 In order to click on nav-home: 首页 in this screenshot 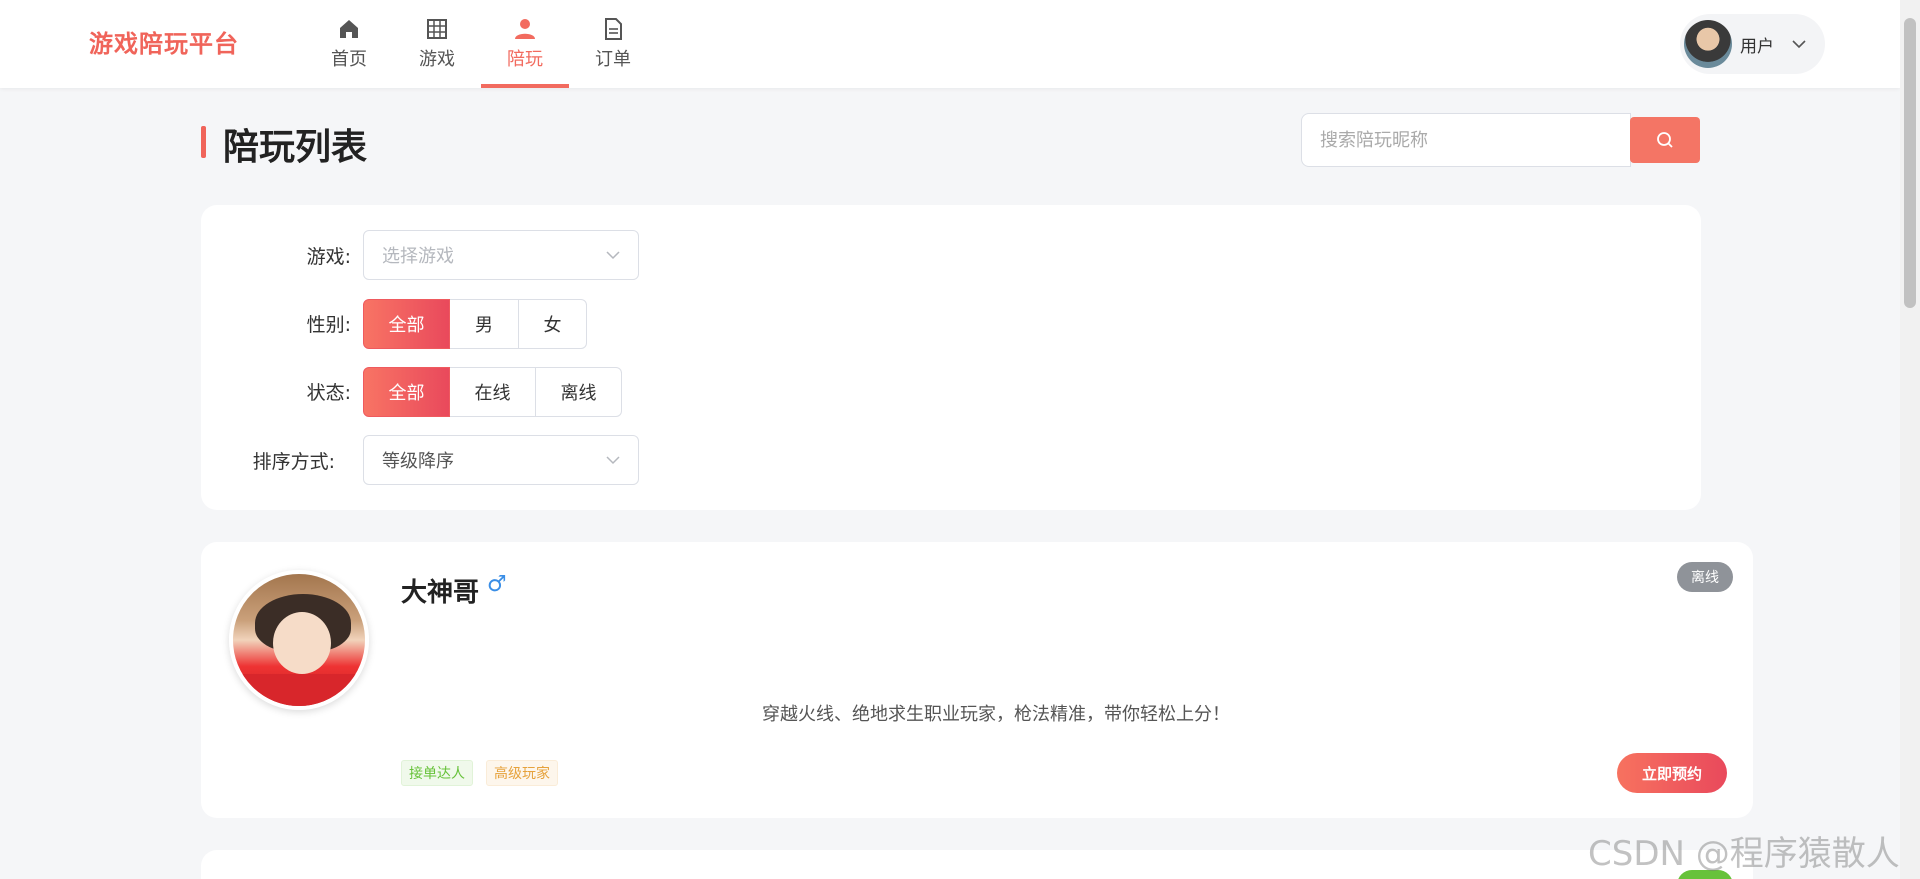, I will do `click(349, 44)`.